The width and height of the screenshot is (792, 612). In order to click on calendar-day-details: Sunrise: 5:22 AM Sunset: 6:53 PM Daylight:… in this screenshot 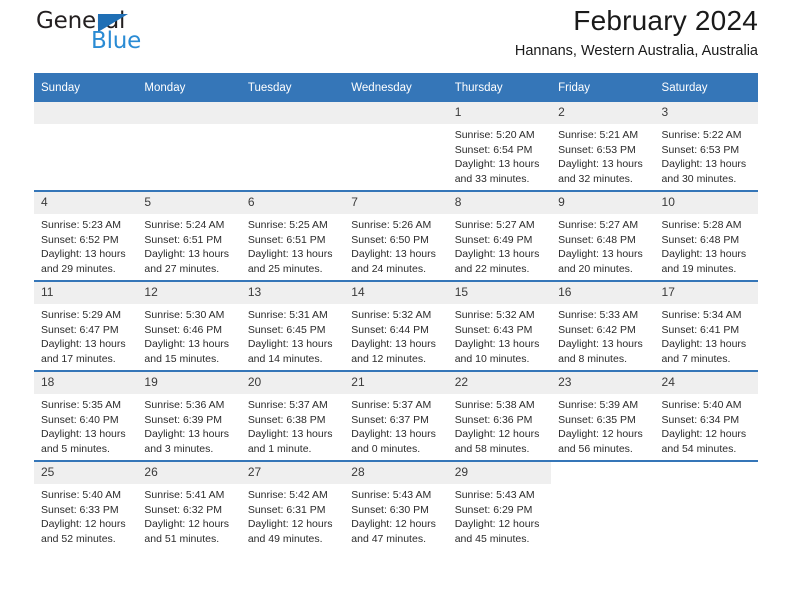, I will do `click(706, 155)`.